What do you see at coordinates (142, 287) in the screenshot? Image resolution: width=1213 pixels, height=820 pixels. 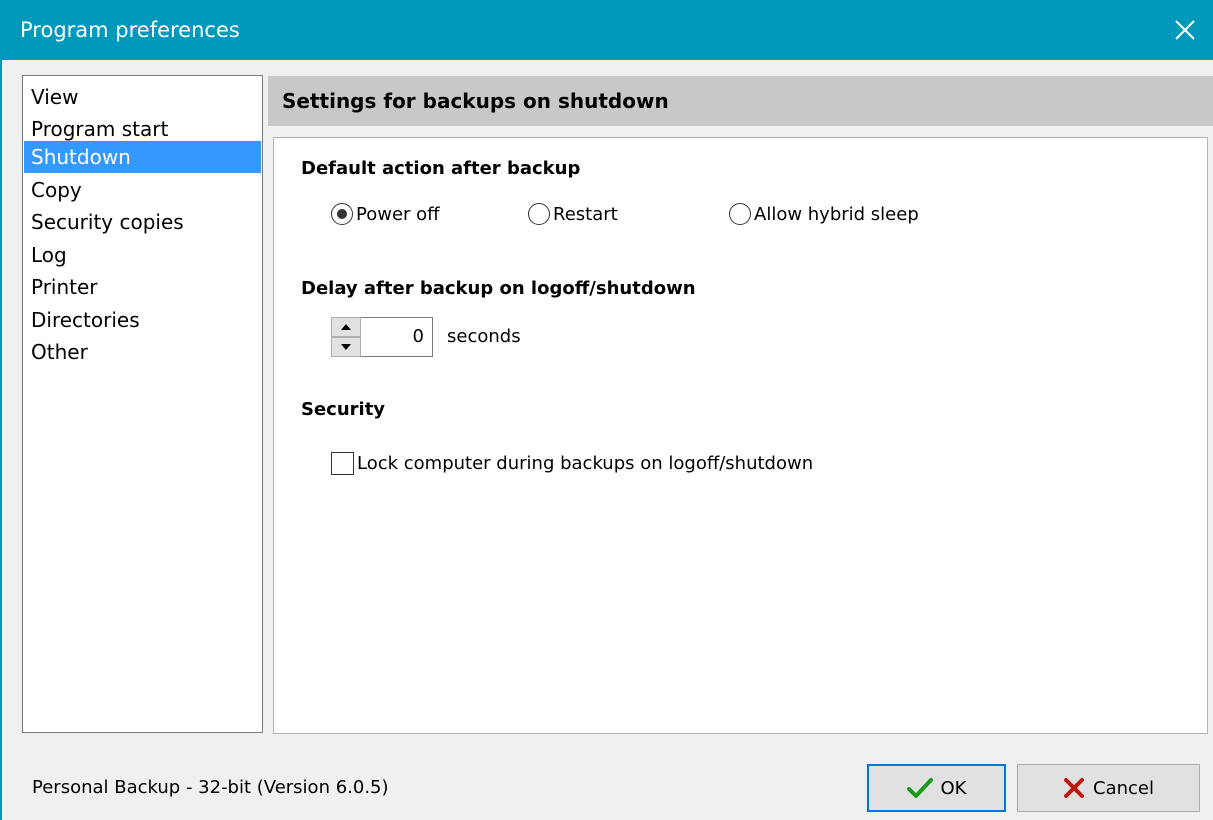 I see `nav-item-printer: Printer` at bounding box center [142, 287].